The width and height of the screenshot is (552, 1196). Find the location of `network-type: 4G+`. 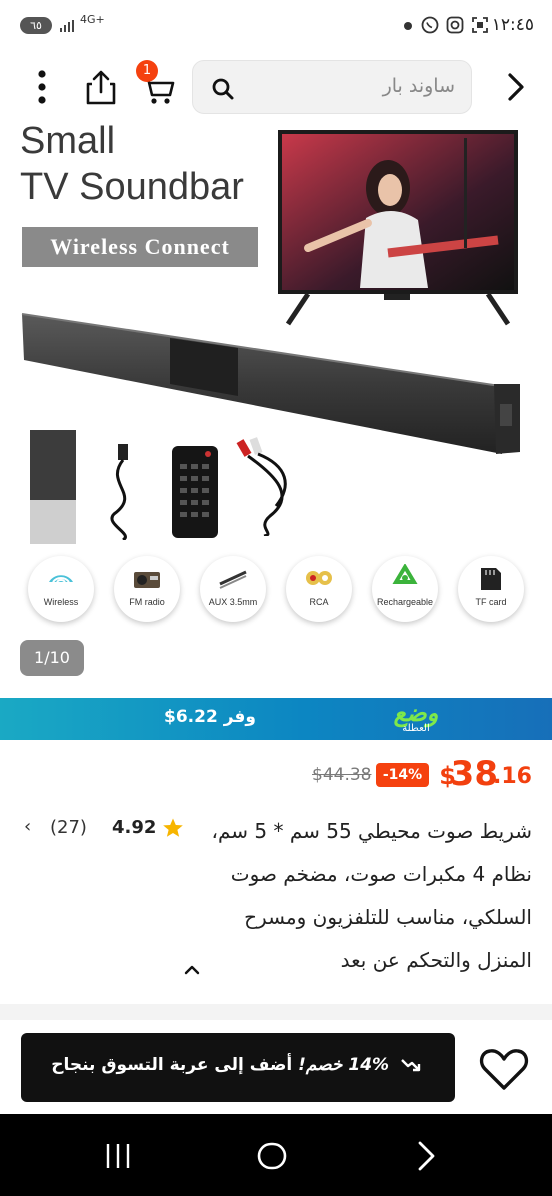

network-type: 4G+ is located at coordinates (92, 19).